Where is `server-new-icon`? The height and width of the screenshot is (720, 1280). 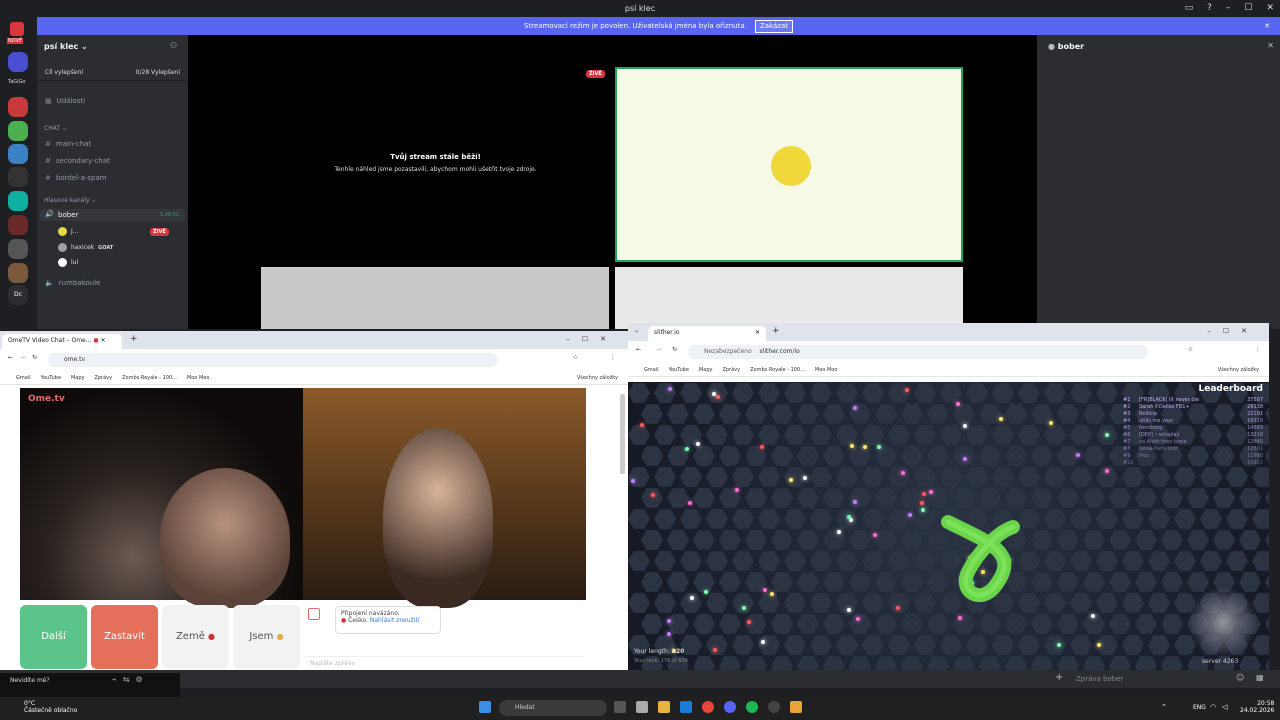 server-new-icon is located at coordinates (17, 29).